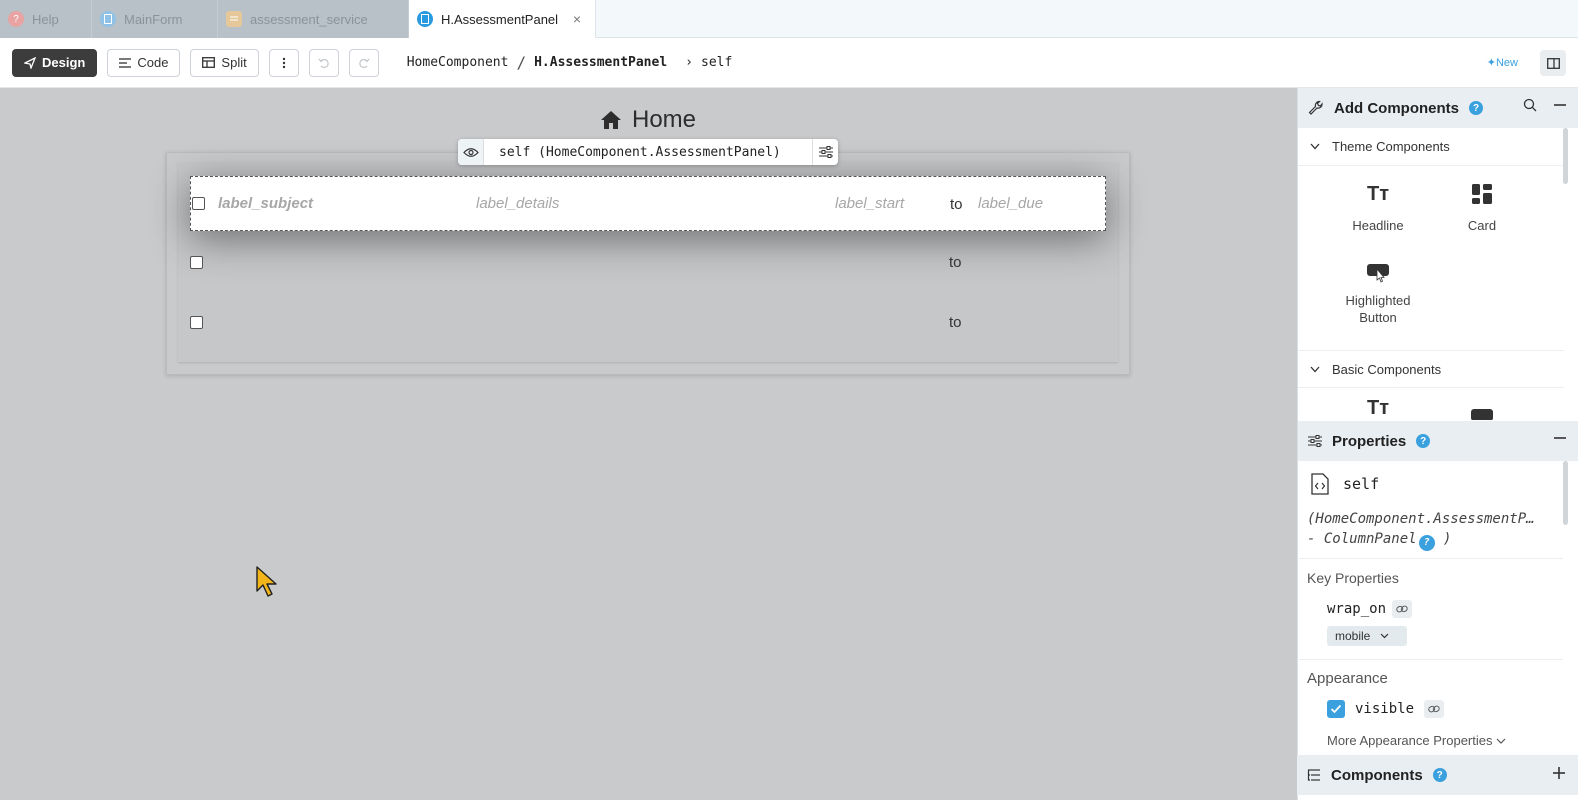 This screenshot has height=800, width=1578. Describe the element at coordinates (1378, 225) in the screenshot. I see `component-label: Headline` at that location.